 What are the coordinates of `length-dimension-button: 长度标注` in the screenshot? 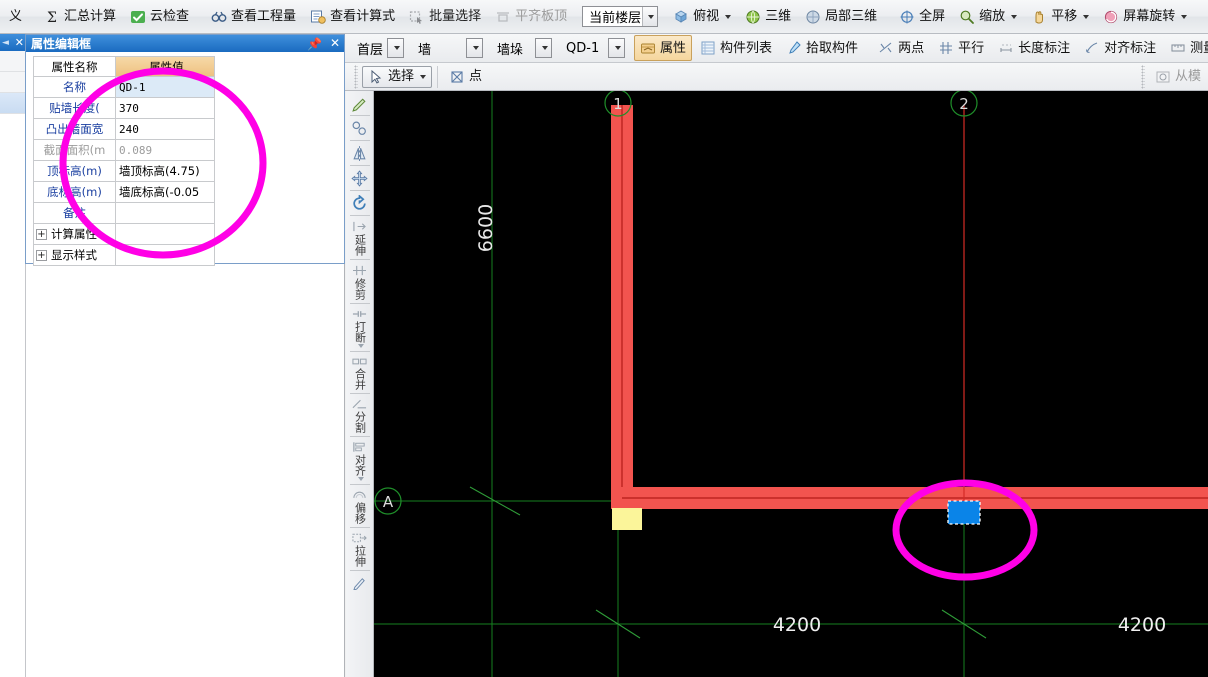 It's located at (1034, 48).